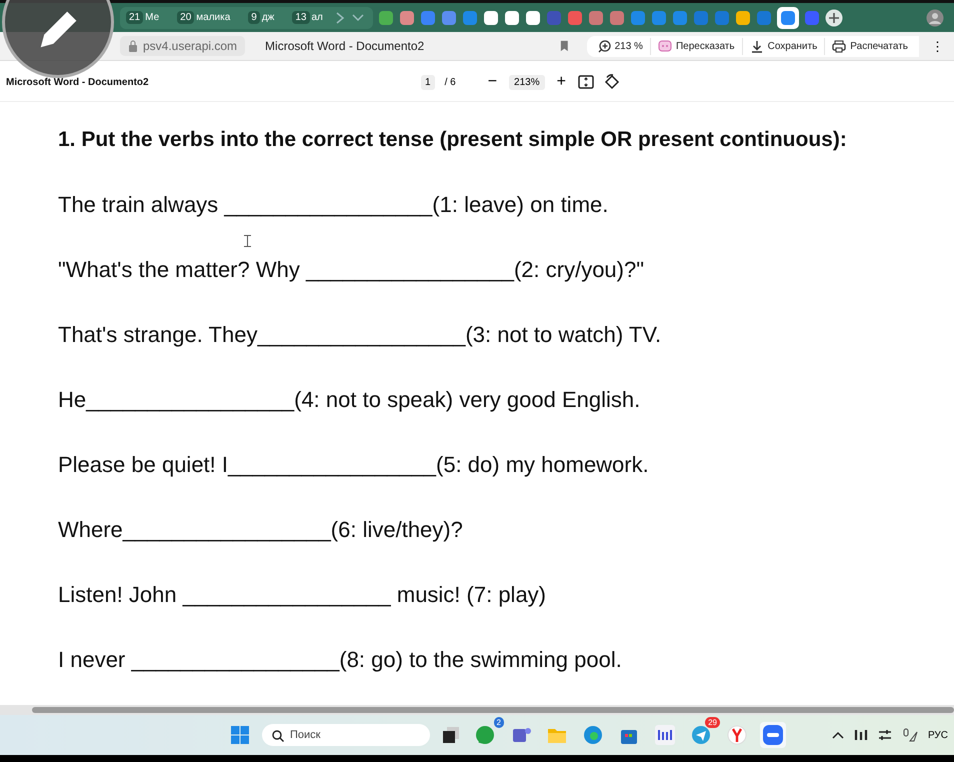 The height and width of the screenshot is (762, 954). Describe the element at coordinates (357, 17) in the screenshot. I see `chevron-down-icon` at that location.